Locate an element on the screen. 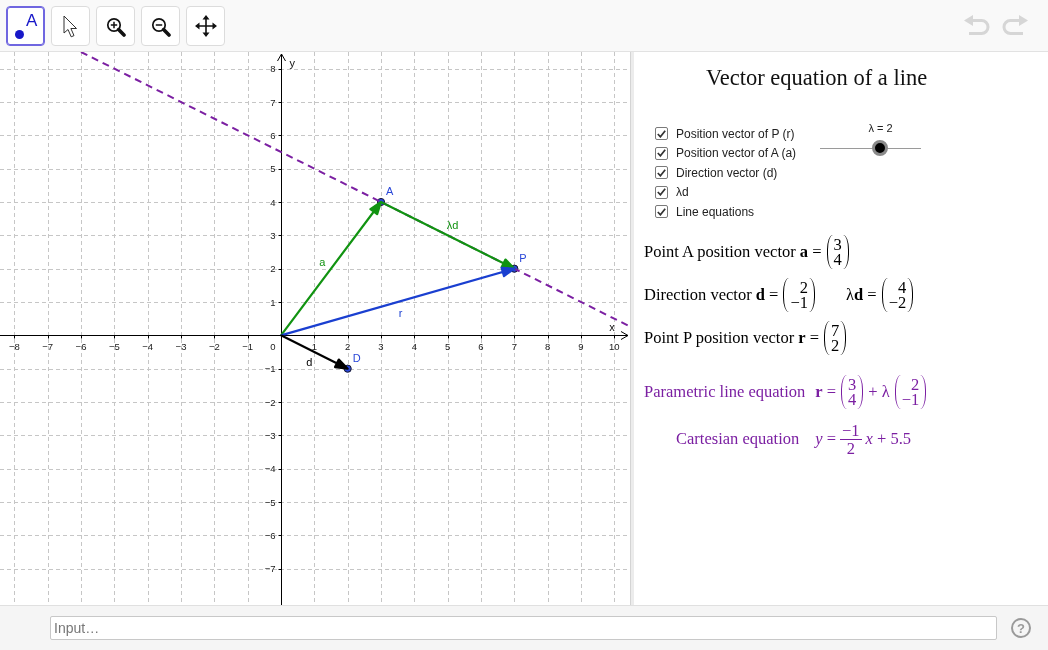 This screenshot has width=1048, height=650. panel-title: Vector equation of a line is located at coordinates (817, 78).